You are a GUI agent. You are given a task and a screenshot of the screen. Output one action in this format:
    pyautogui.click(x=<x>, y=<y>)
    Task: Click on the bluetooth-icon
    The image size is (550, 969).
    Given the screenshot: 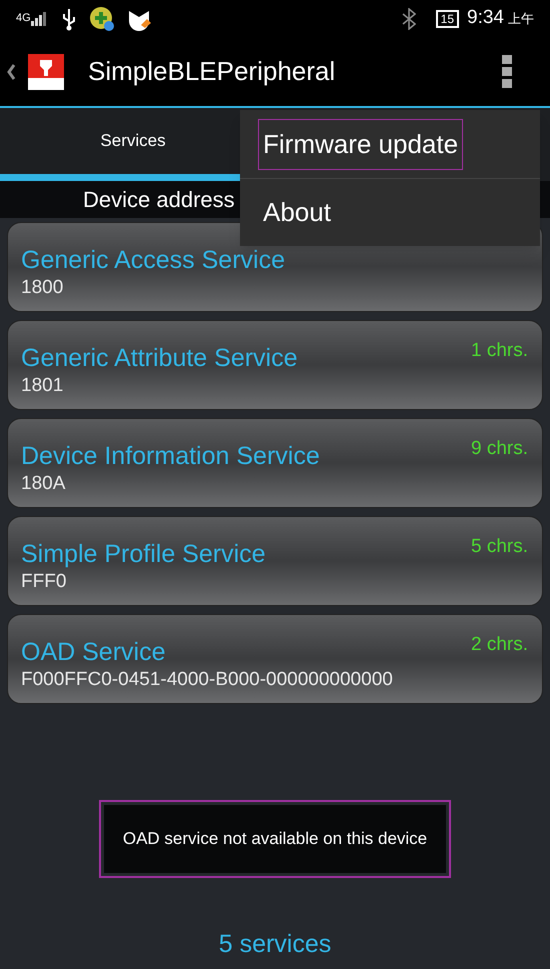 What is the action you would take?
    pyautogui.click(x=409, y=19)
    